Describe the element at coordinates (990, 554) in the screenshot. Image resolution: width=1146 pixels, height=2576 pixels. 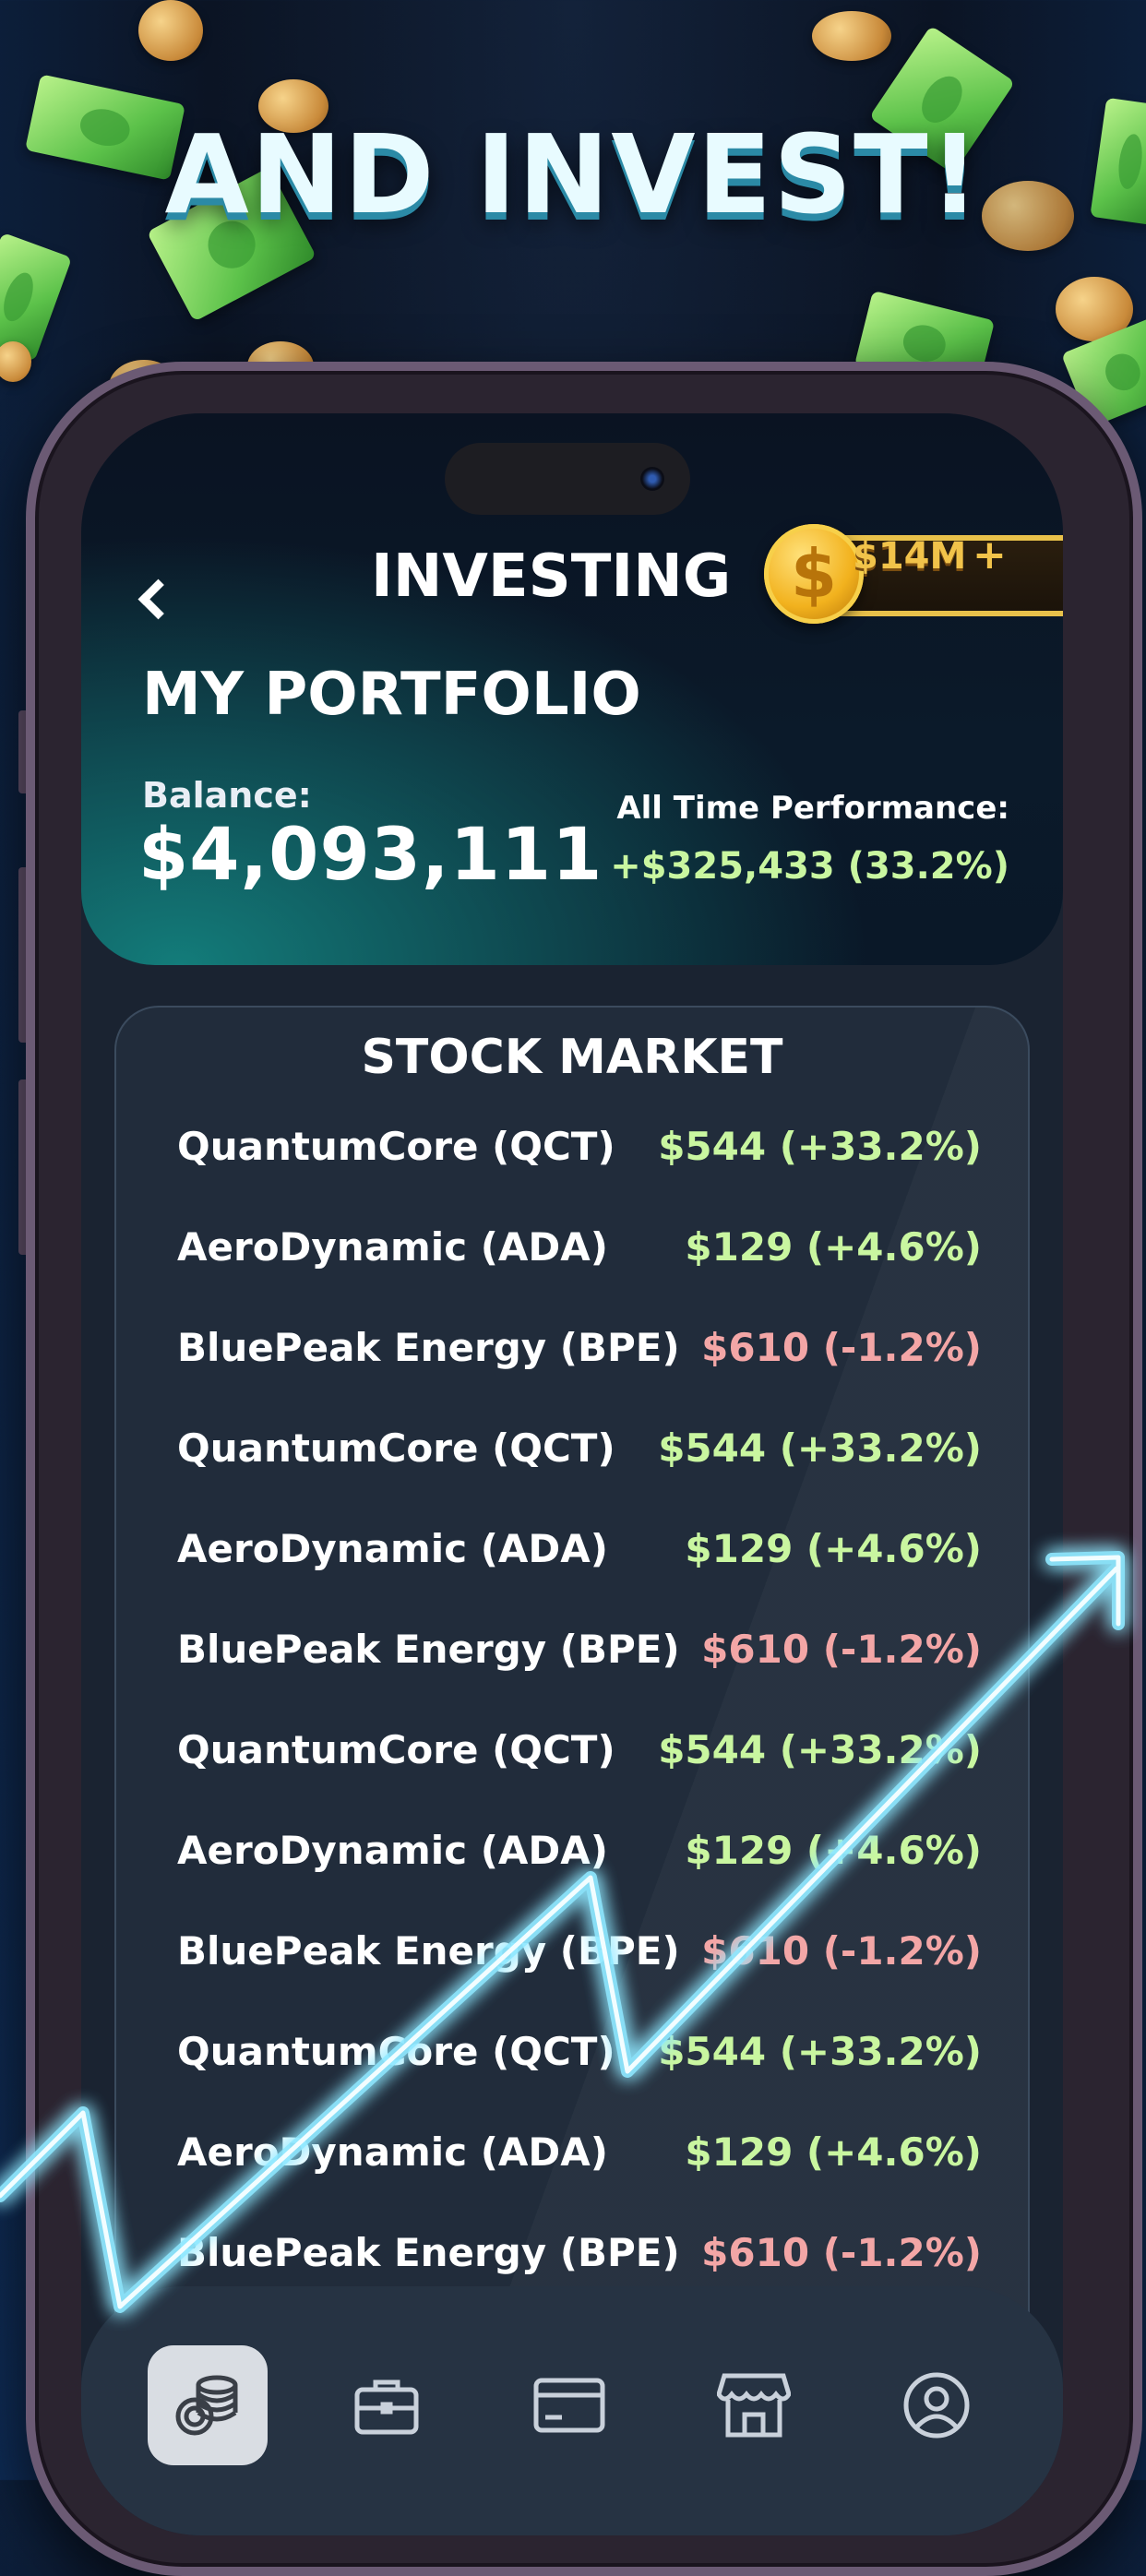
I see `add-funds-button: +` at that location.